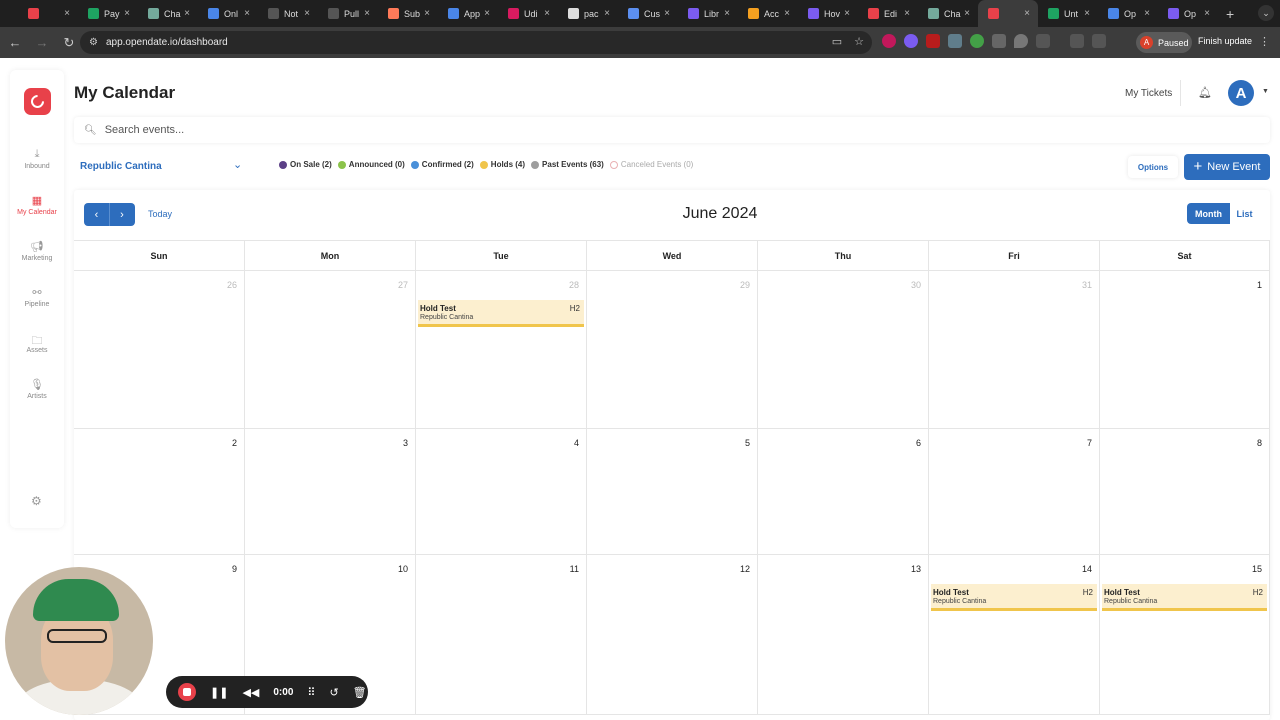 The height and width of the screenshot is (720, 1280). Describe the element at coordinates (42, 42) in the screenshot. I see `forward-icon: →` at that location.